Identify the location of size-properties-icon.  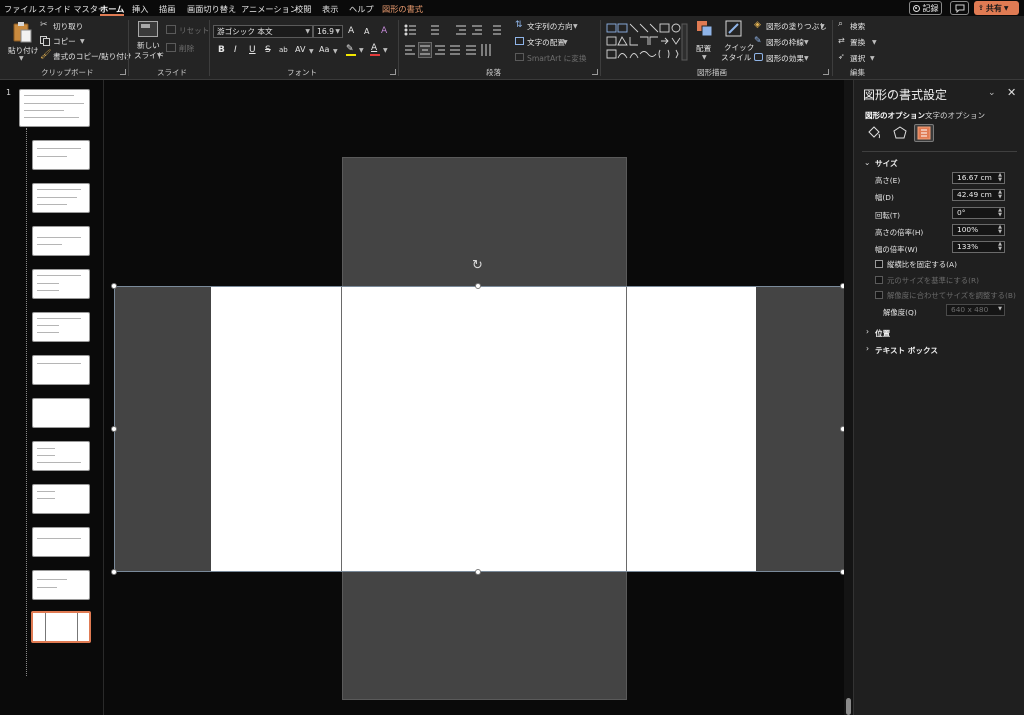
(924, 133).